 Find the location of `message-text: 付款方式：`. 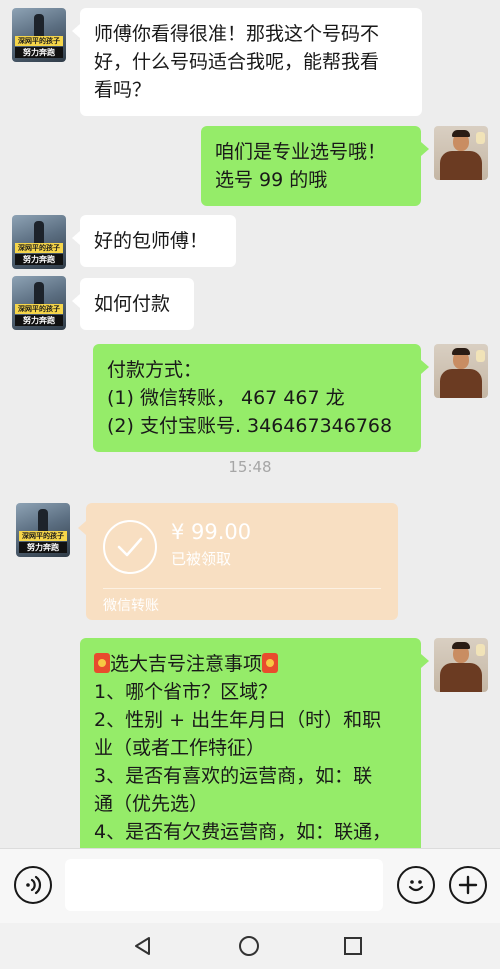

message-text: 付款方式： is located at coordinates (155, 370).